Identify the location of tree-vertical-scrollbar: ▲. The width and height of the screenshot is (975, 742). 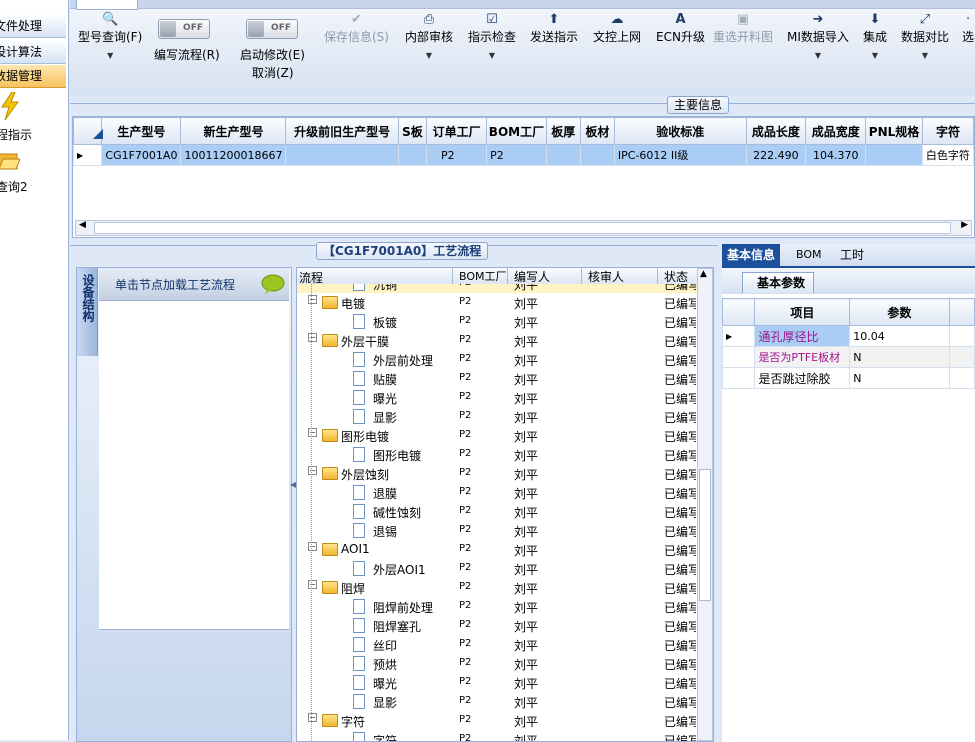
(705, 504).